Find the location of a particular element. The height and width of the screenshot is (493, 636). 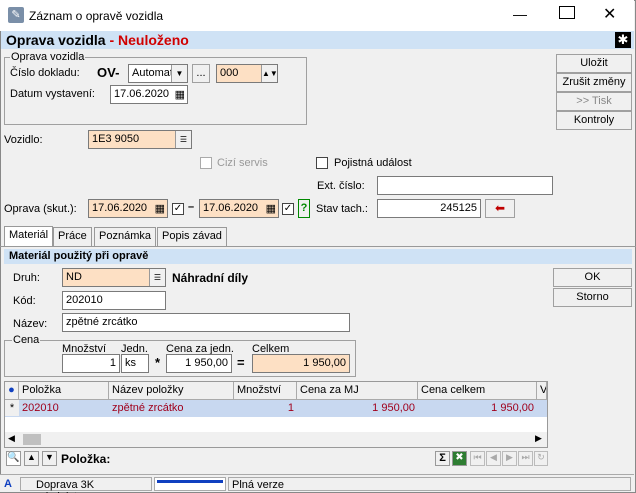

controls-button: Kontroly is located at coordinates (594, 120).